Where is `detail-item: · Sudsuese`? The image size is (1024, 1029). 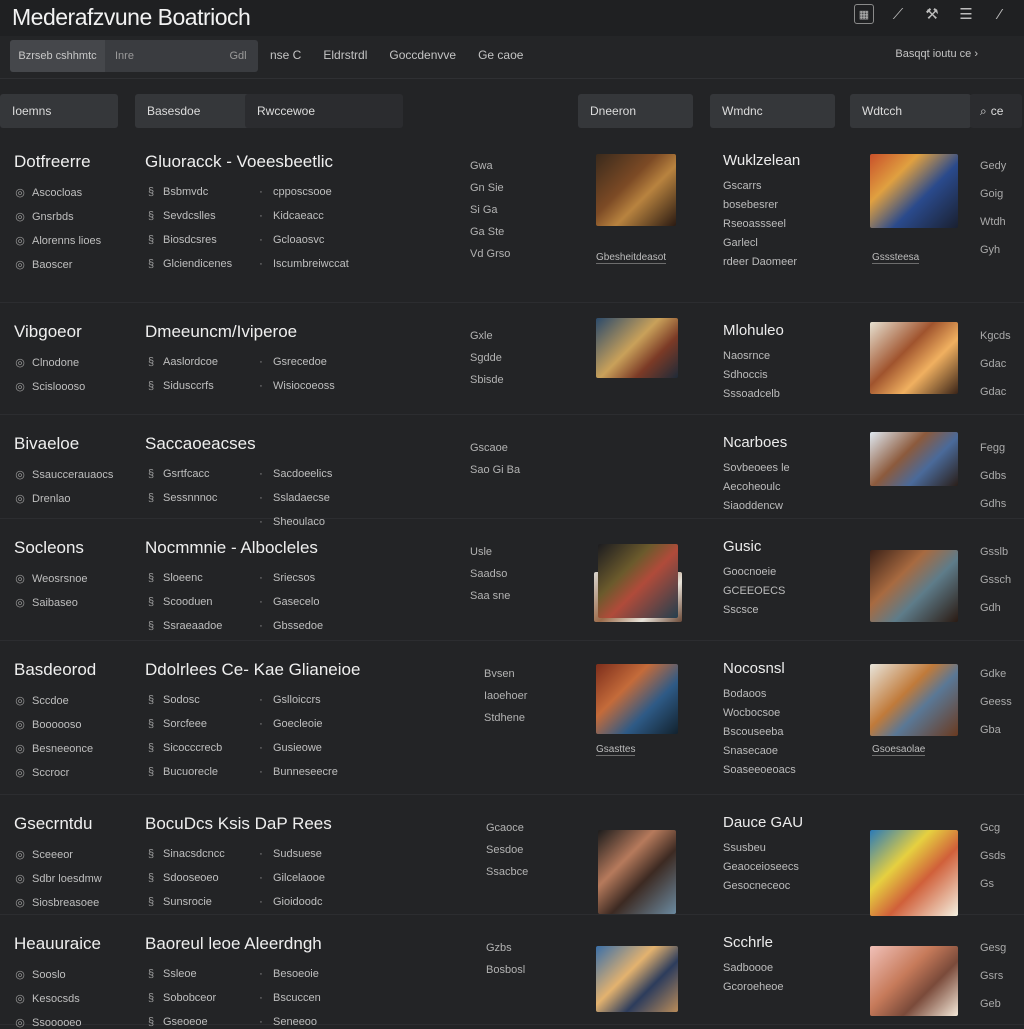 detail-item: · Sudsuese is located at coordinates (288, 854).